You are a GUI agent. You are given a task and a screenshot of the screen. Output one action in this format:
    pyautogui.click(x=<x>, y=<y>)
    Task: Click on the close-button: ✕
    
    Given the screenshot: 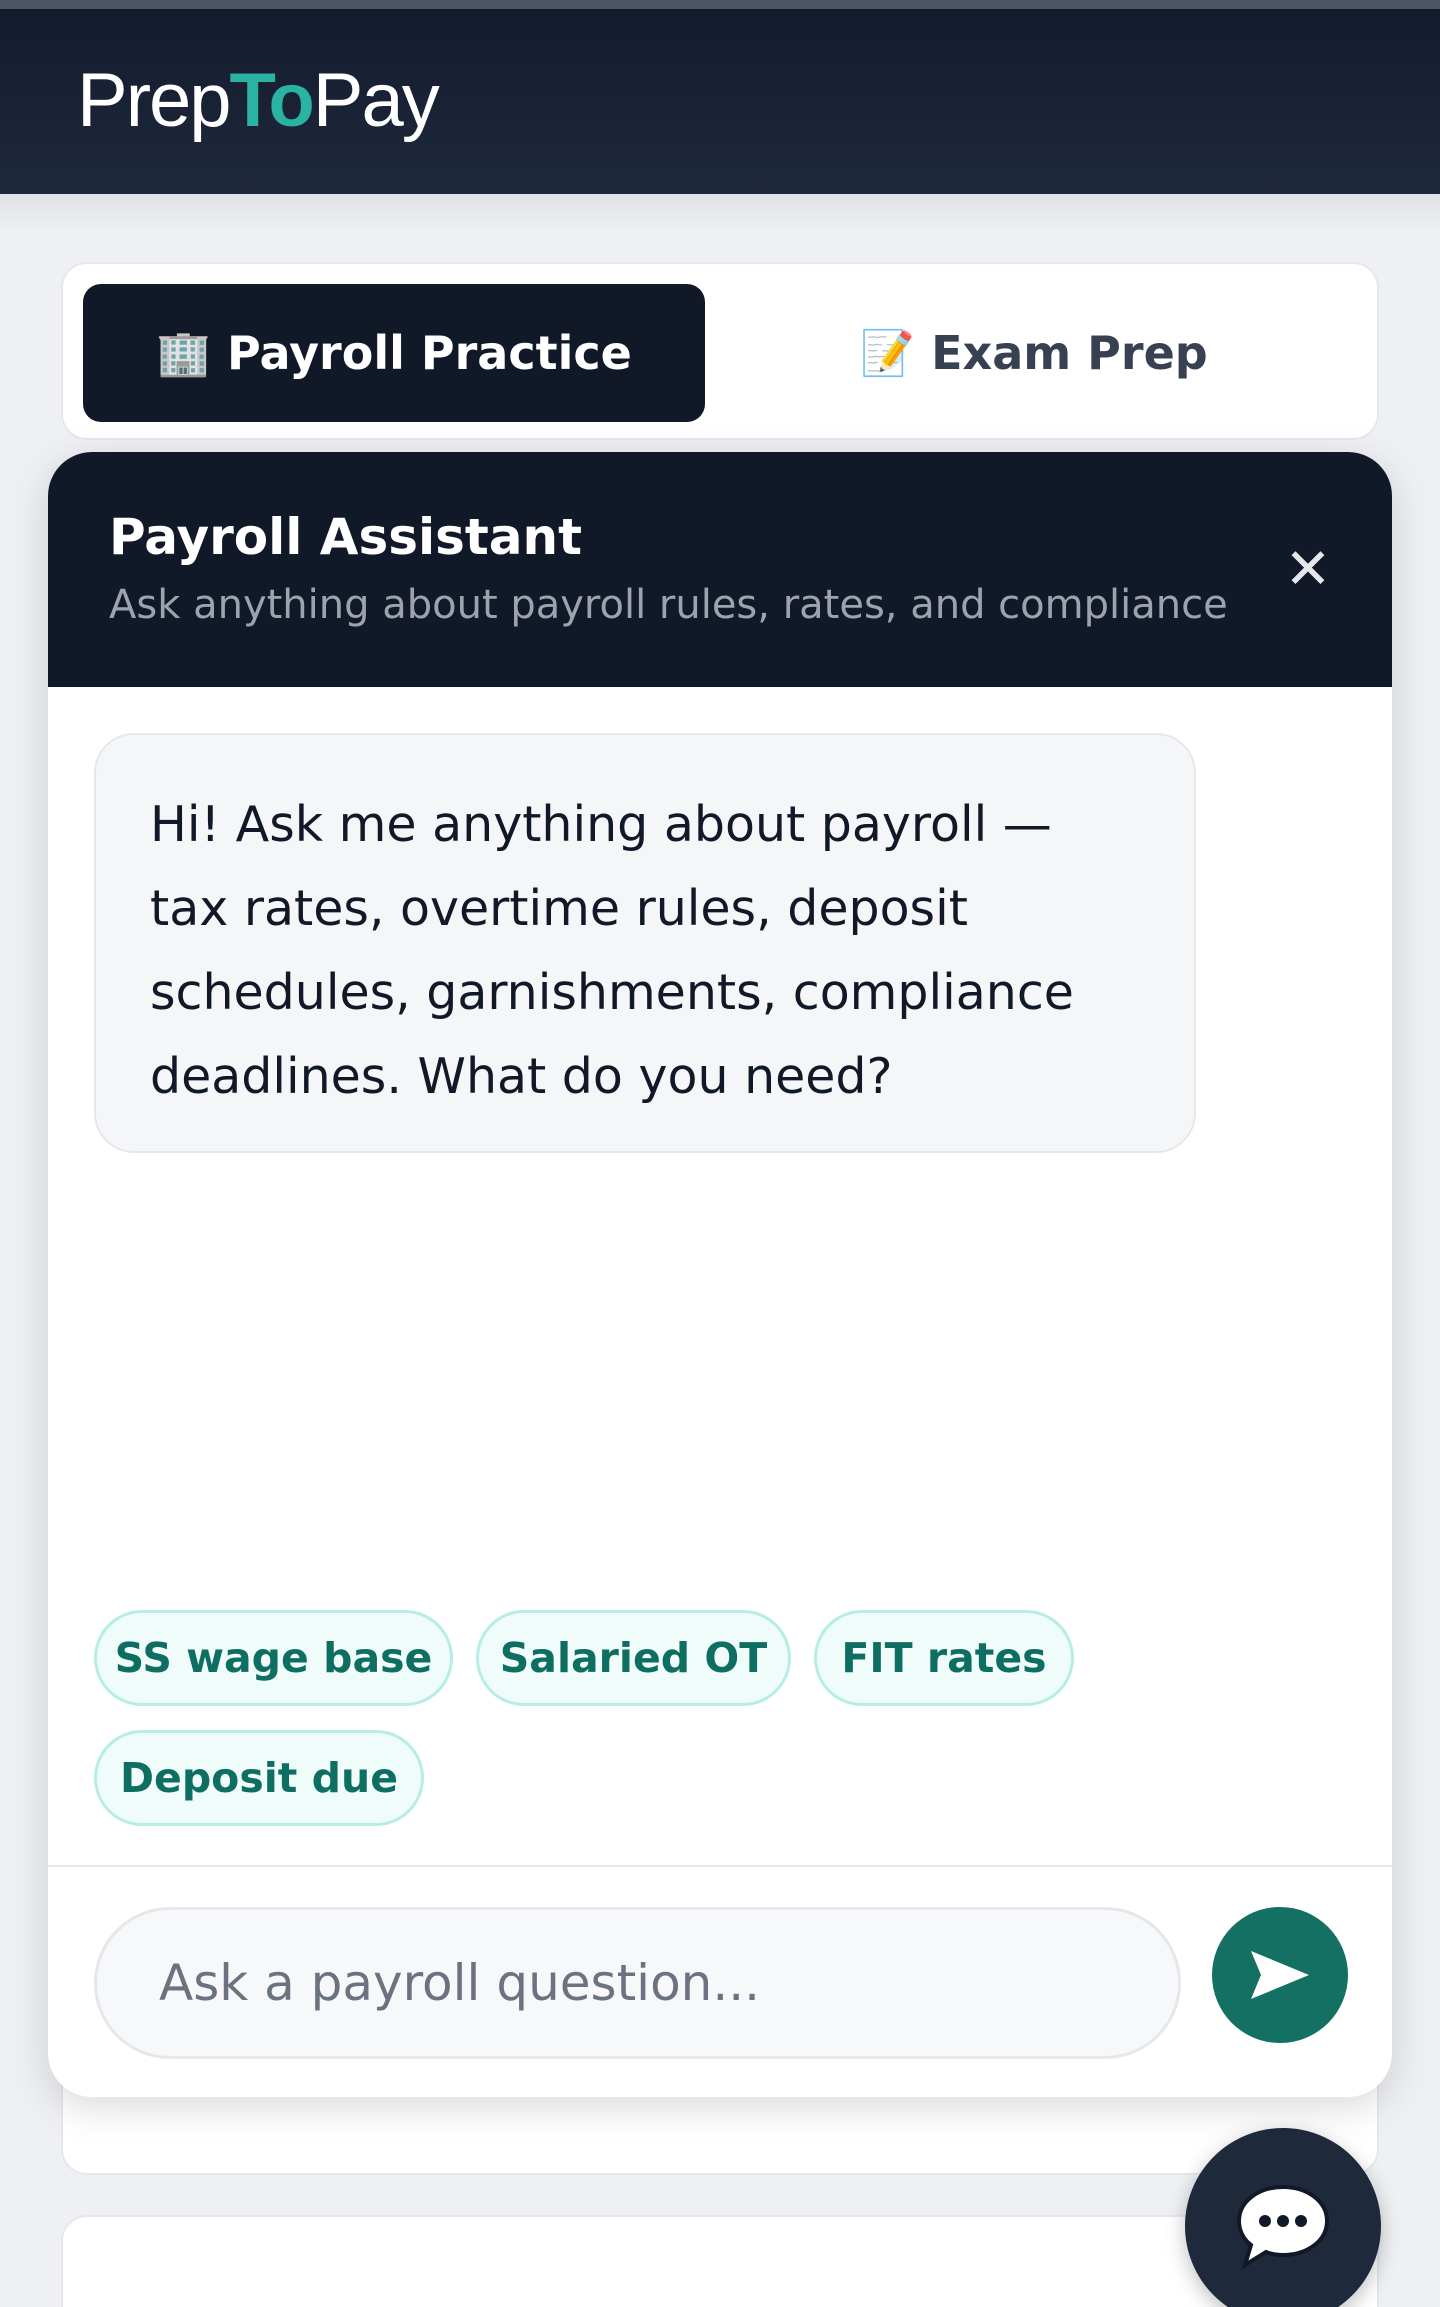 What is the action you would take?
    pyautogui.click(x=1308, y=569)
    